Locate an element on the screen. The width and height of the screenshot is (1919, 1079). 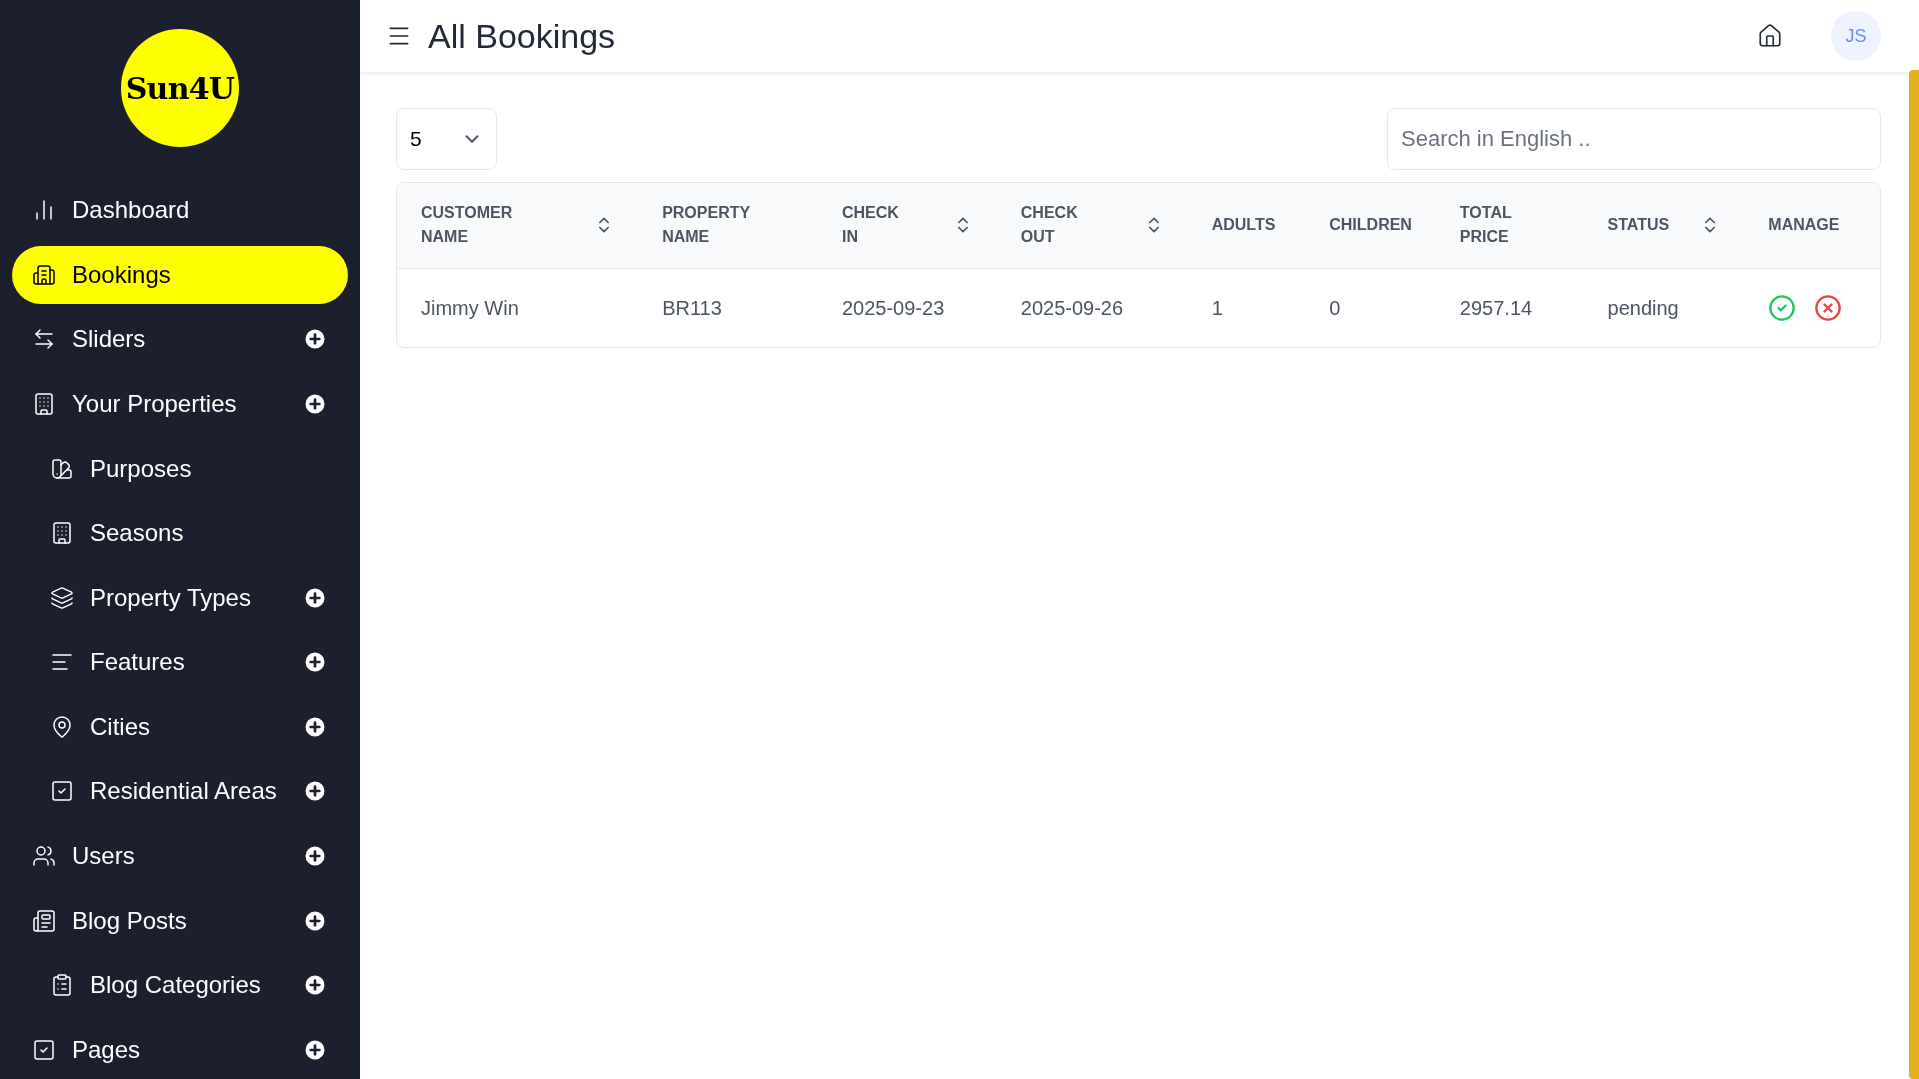
sidebar-label: Purposes is located at coordinates (141, 468).